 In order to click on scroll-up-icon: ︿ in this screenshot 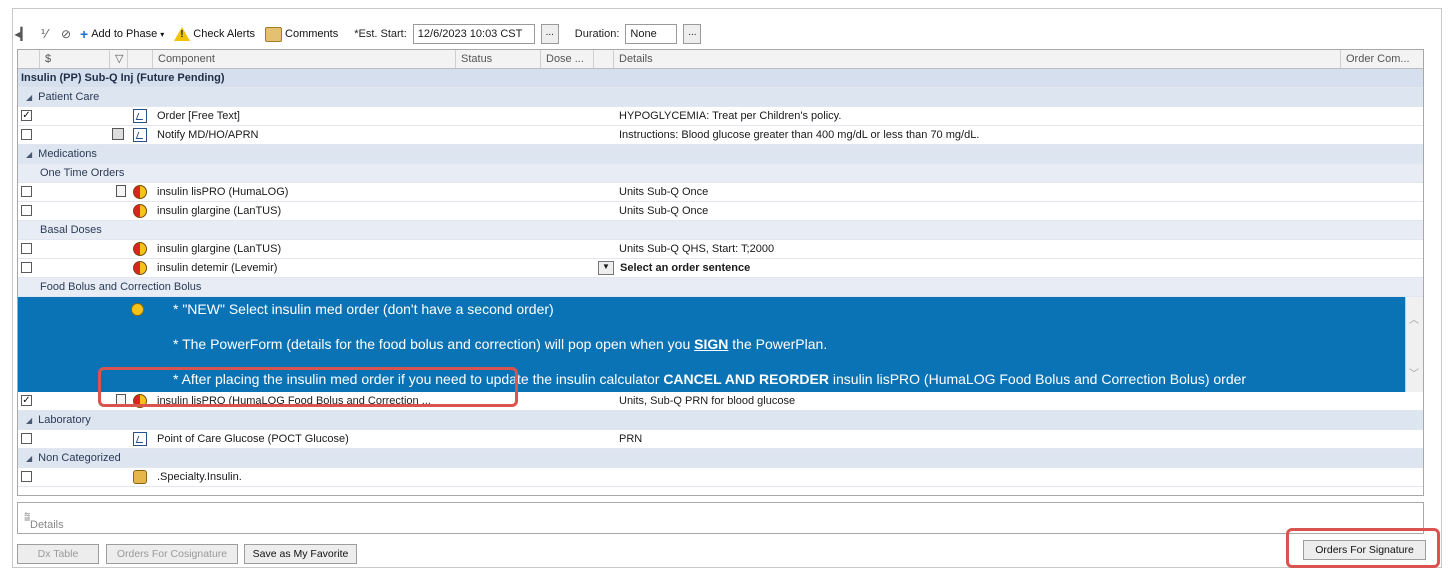, I will do `click(1414, 318)`.